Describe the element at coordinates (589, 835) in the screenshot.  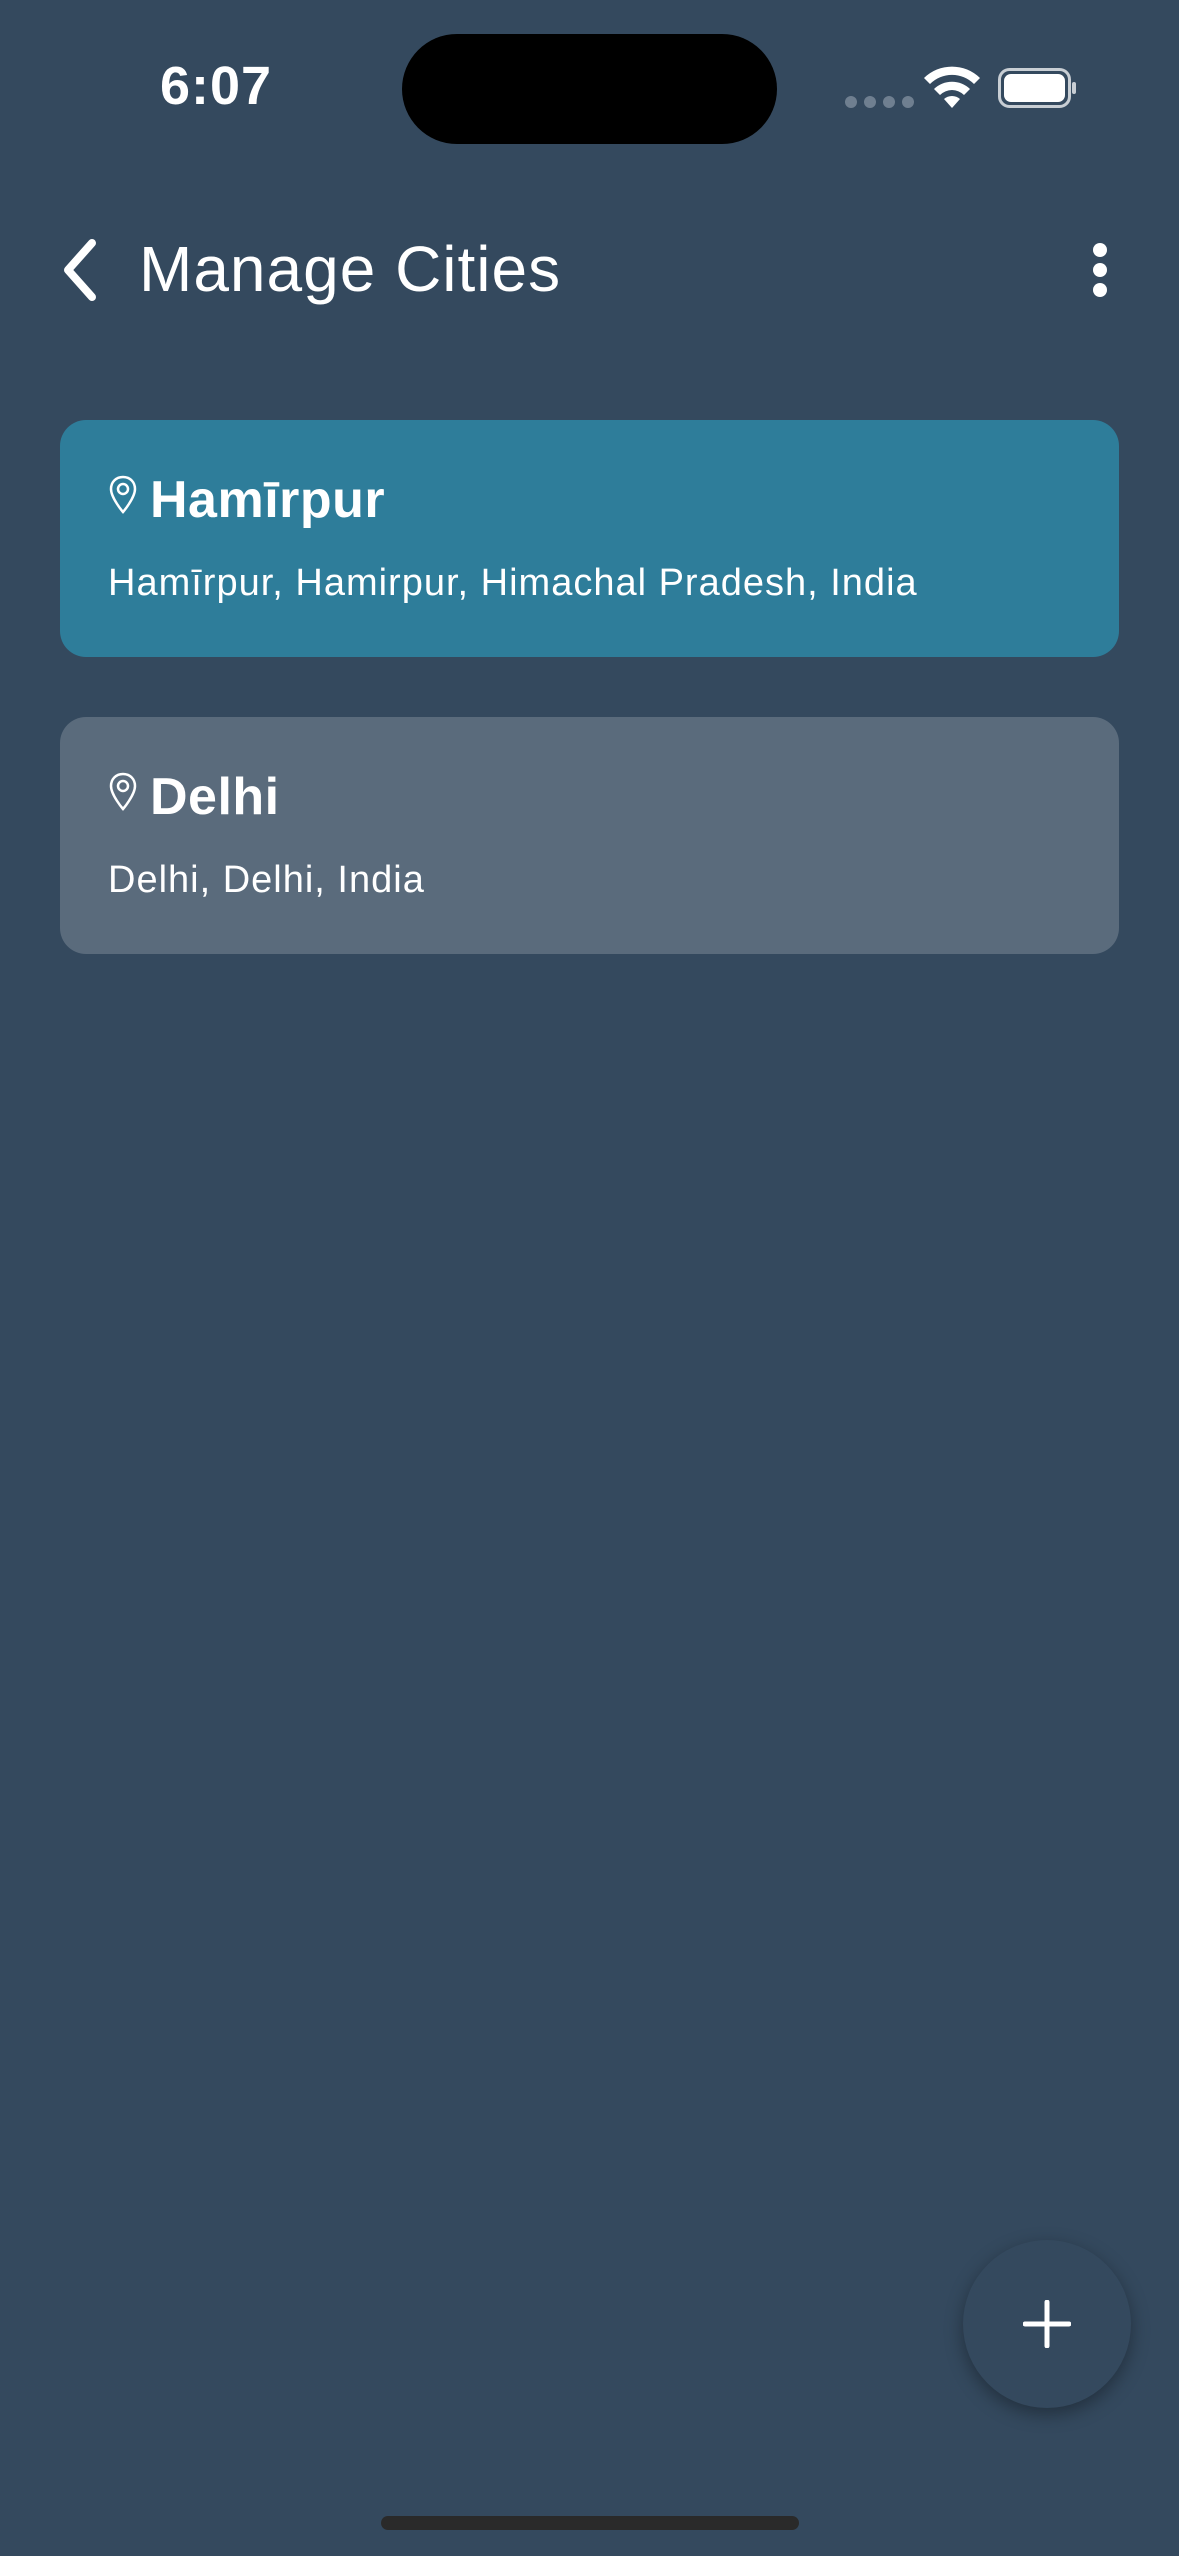
I see `city-card-delhi: Delhi Delhi, Delhi, India` at that location.